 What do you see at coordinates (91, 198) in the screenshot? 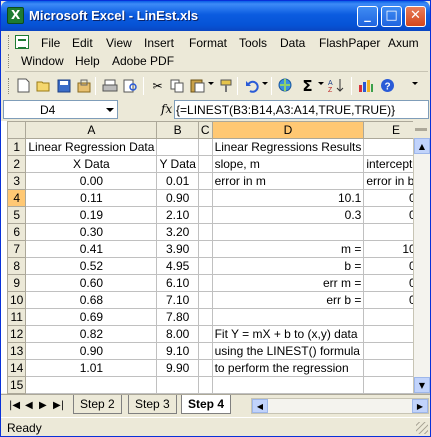
I see `cell-a4: 0.11` at bounding box center [91, 198].